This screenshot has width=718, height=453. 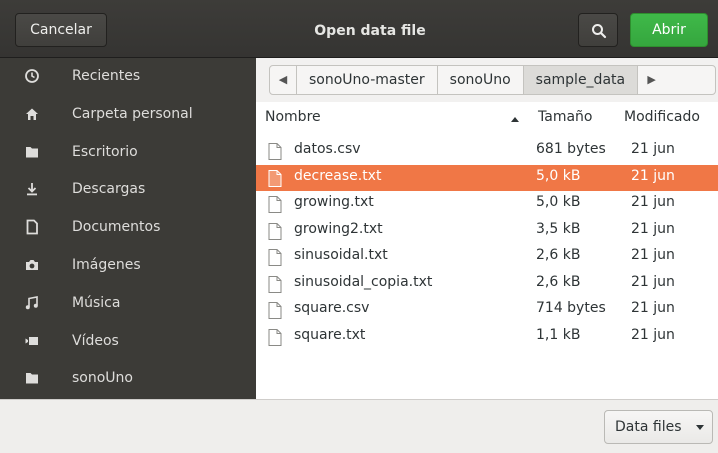 What do you see at coordinates (132, 113) in the screenshot?
I see `sidebar-item-label: Carpeta personal` at bounding box center [132, 113].